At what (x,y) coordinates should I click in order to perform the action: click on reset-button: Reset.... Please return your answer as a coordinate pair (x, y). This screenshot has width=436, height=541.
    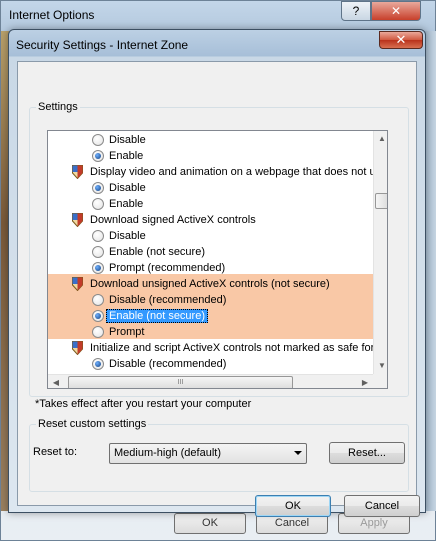
    Looking at the image, I should click on (367, 453).